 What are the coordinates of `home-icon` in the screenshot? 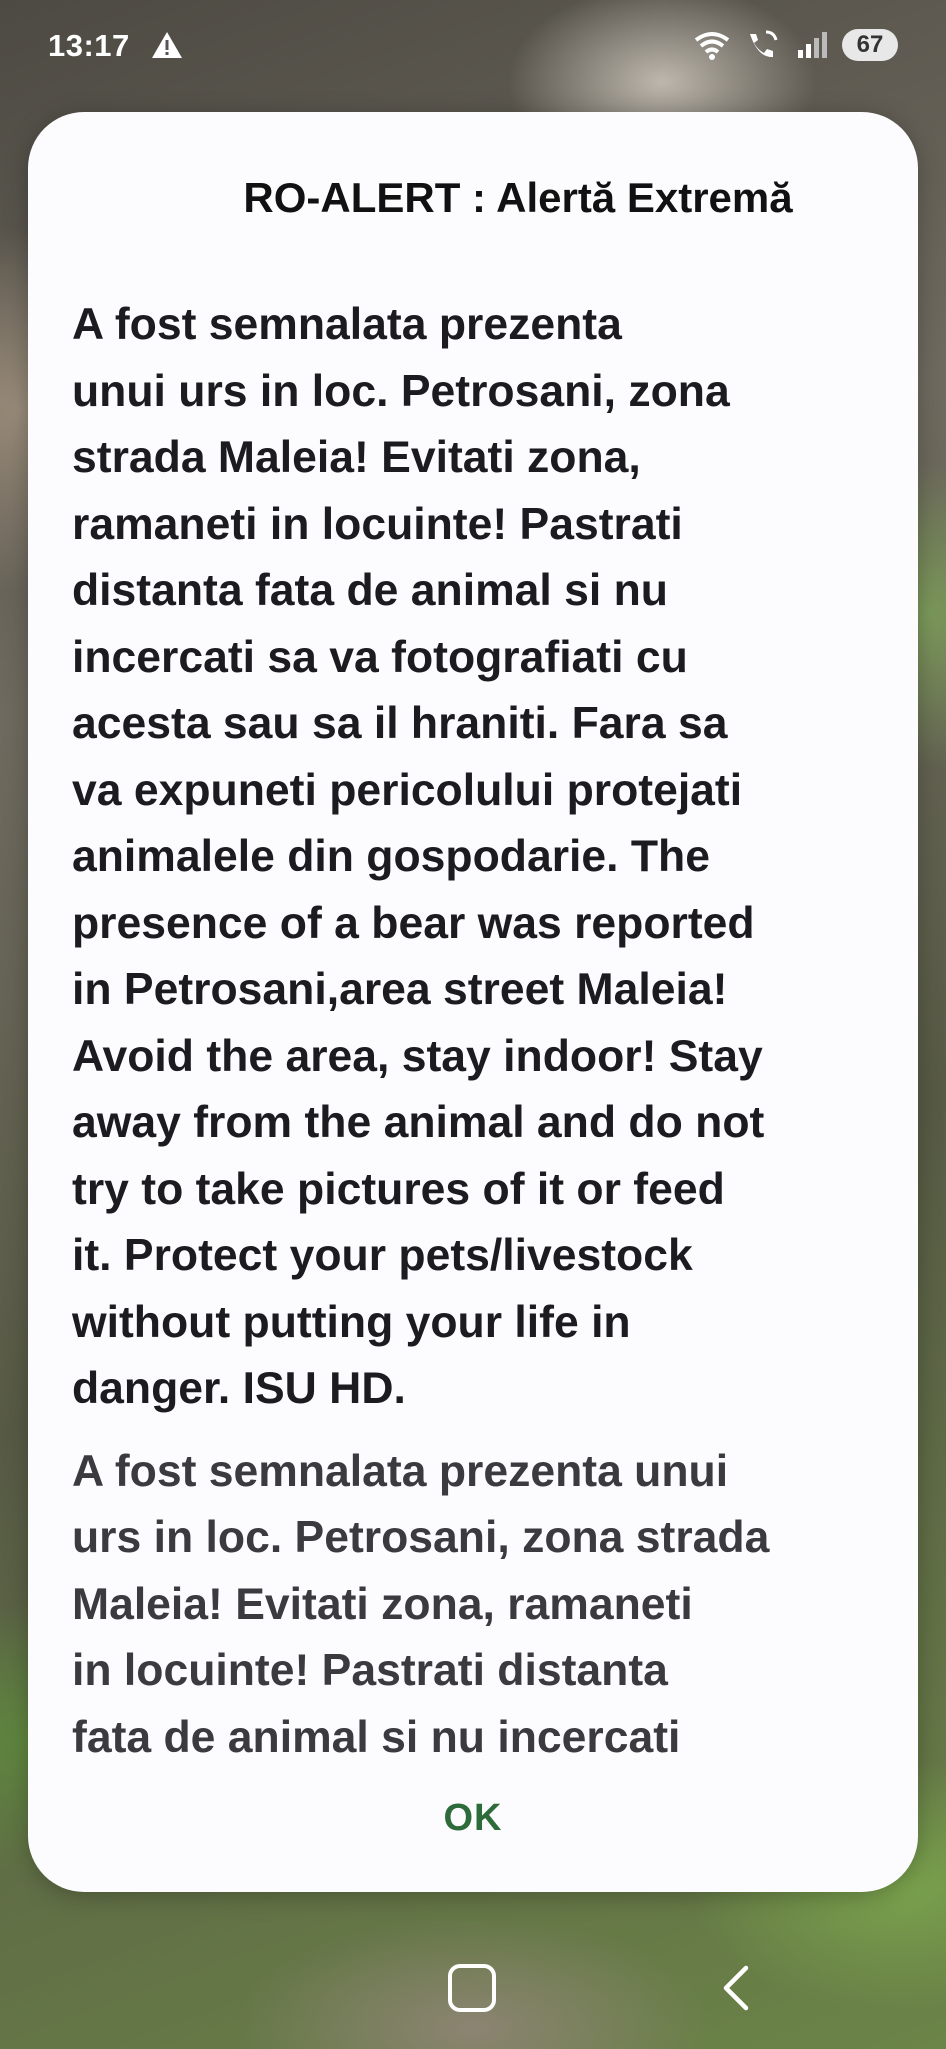 It's located at (472, 1988).